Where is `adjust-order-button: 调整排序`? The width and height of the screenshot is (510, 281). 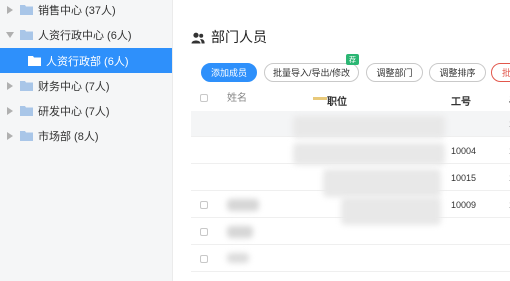
adjust-order-button: 调整排序 is located at coordinates (457, 72).